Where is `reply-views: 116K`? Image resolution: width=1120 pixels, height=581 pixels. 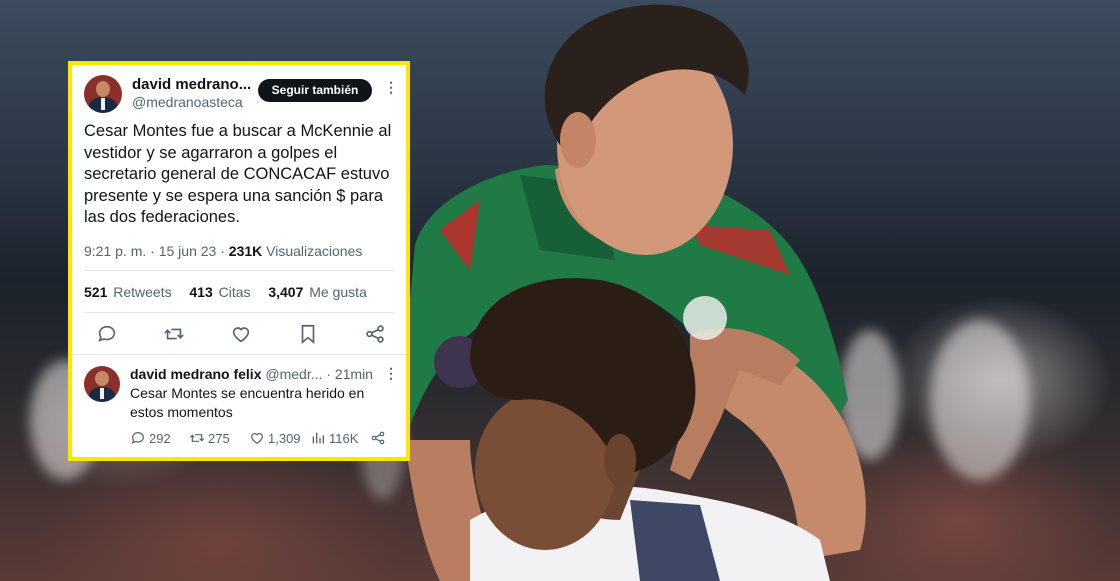
reply-views: 116K is located at coordinates (334, 438).